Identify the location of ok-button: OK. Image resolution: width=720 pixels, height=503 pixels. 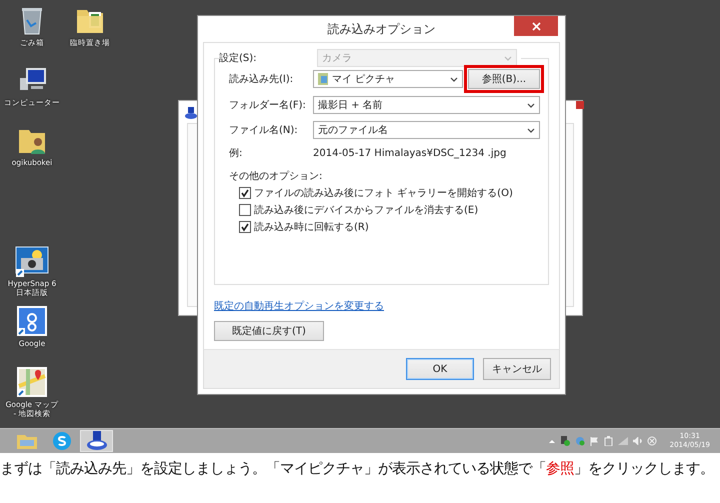
(440, 369).